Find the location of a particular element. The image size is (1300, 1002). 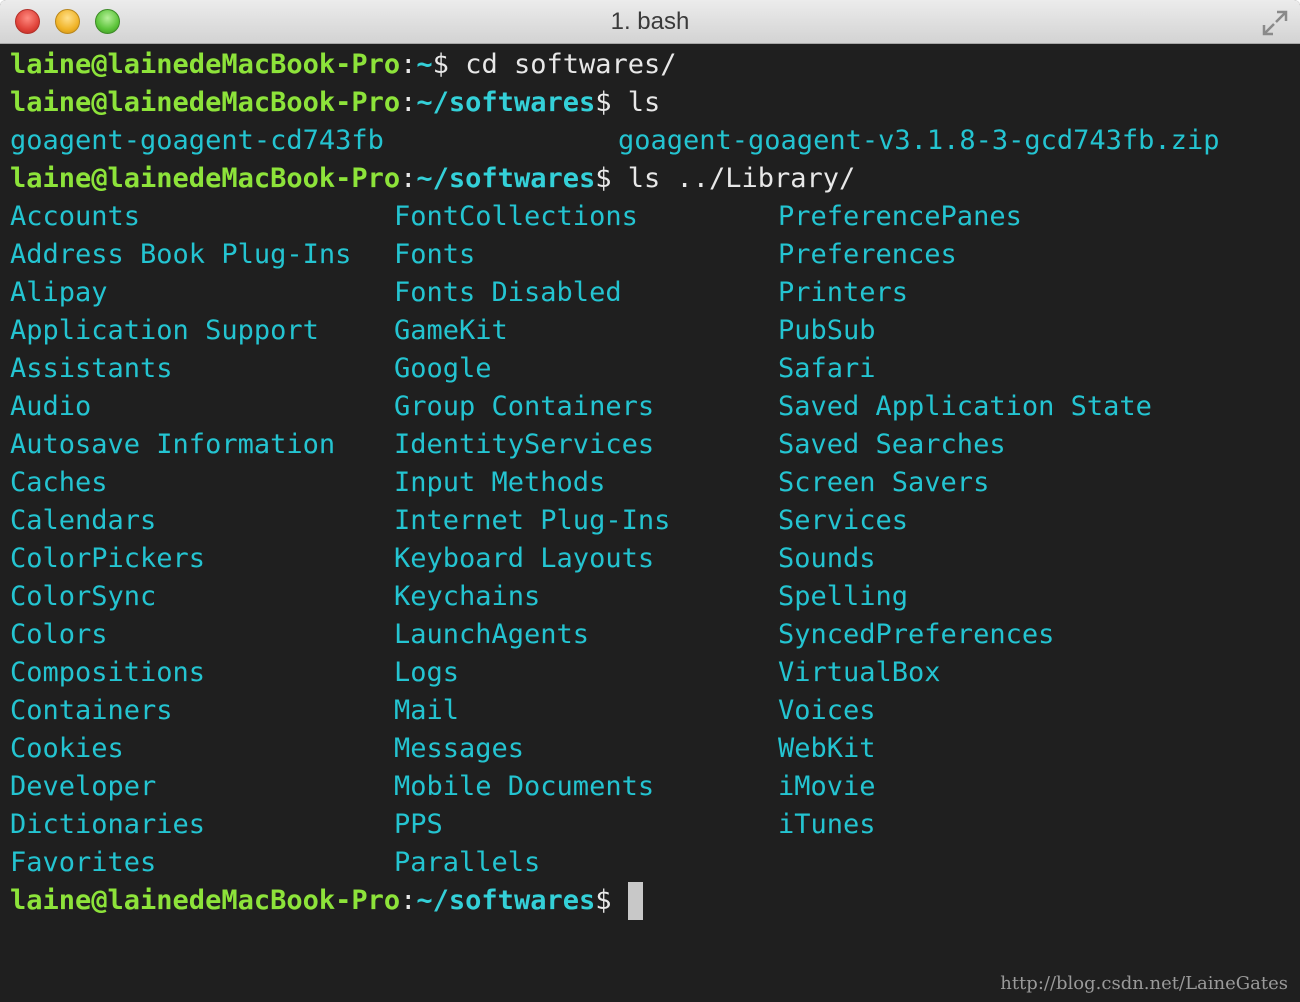

library-entry: Mail is located at coordinates (427, 710).